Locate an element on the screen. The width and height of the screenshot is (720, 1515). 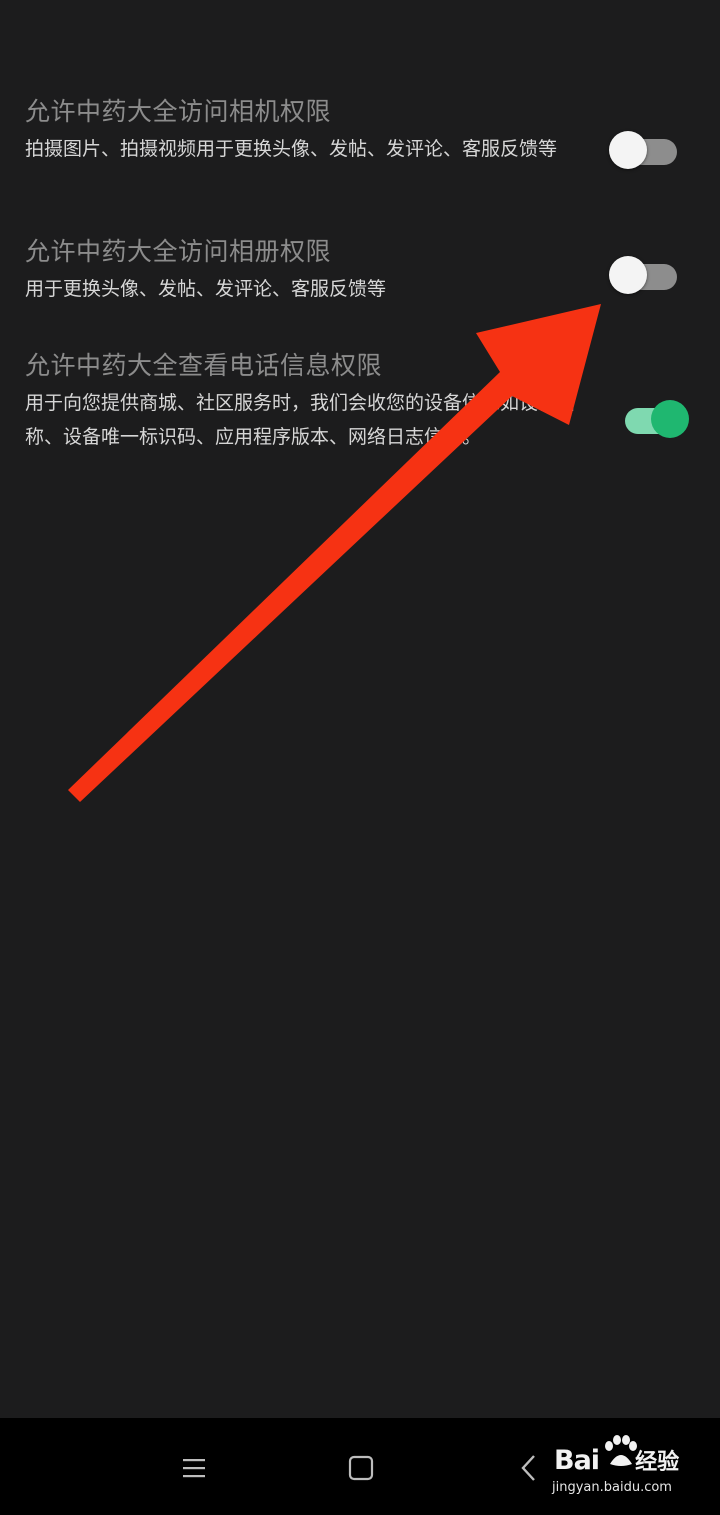
back-chevron-icon is located at coordinates (529, 1468).